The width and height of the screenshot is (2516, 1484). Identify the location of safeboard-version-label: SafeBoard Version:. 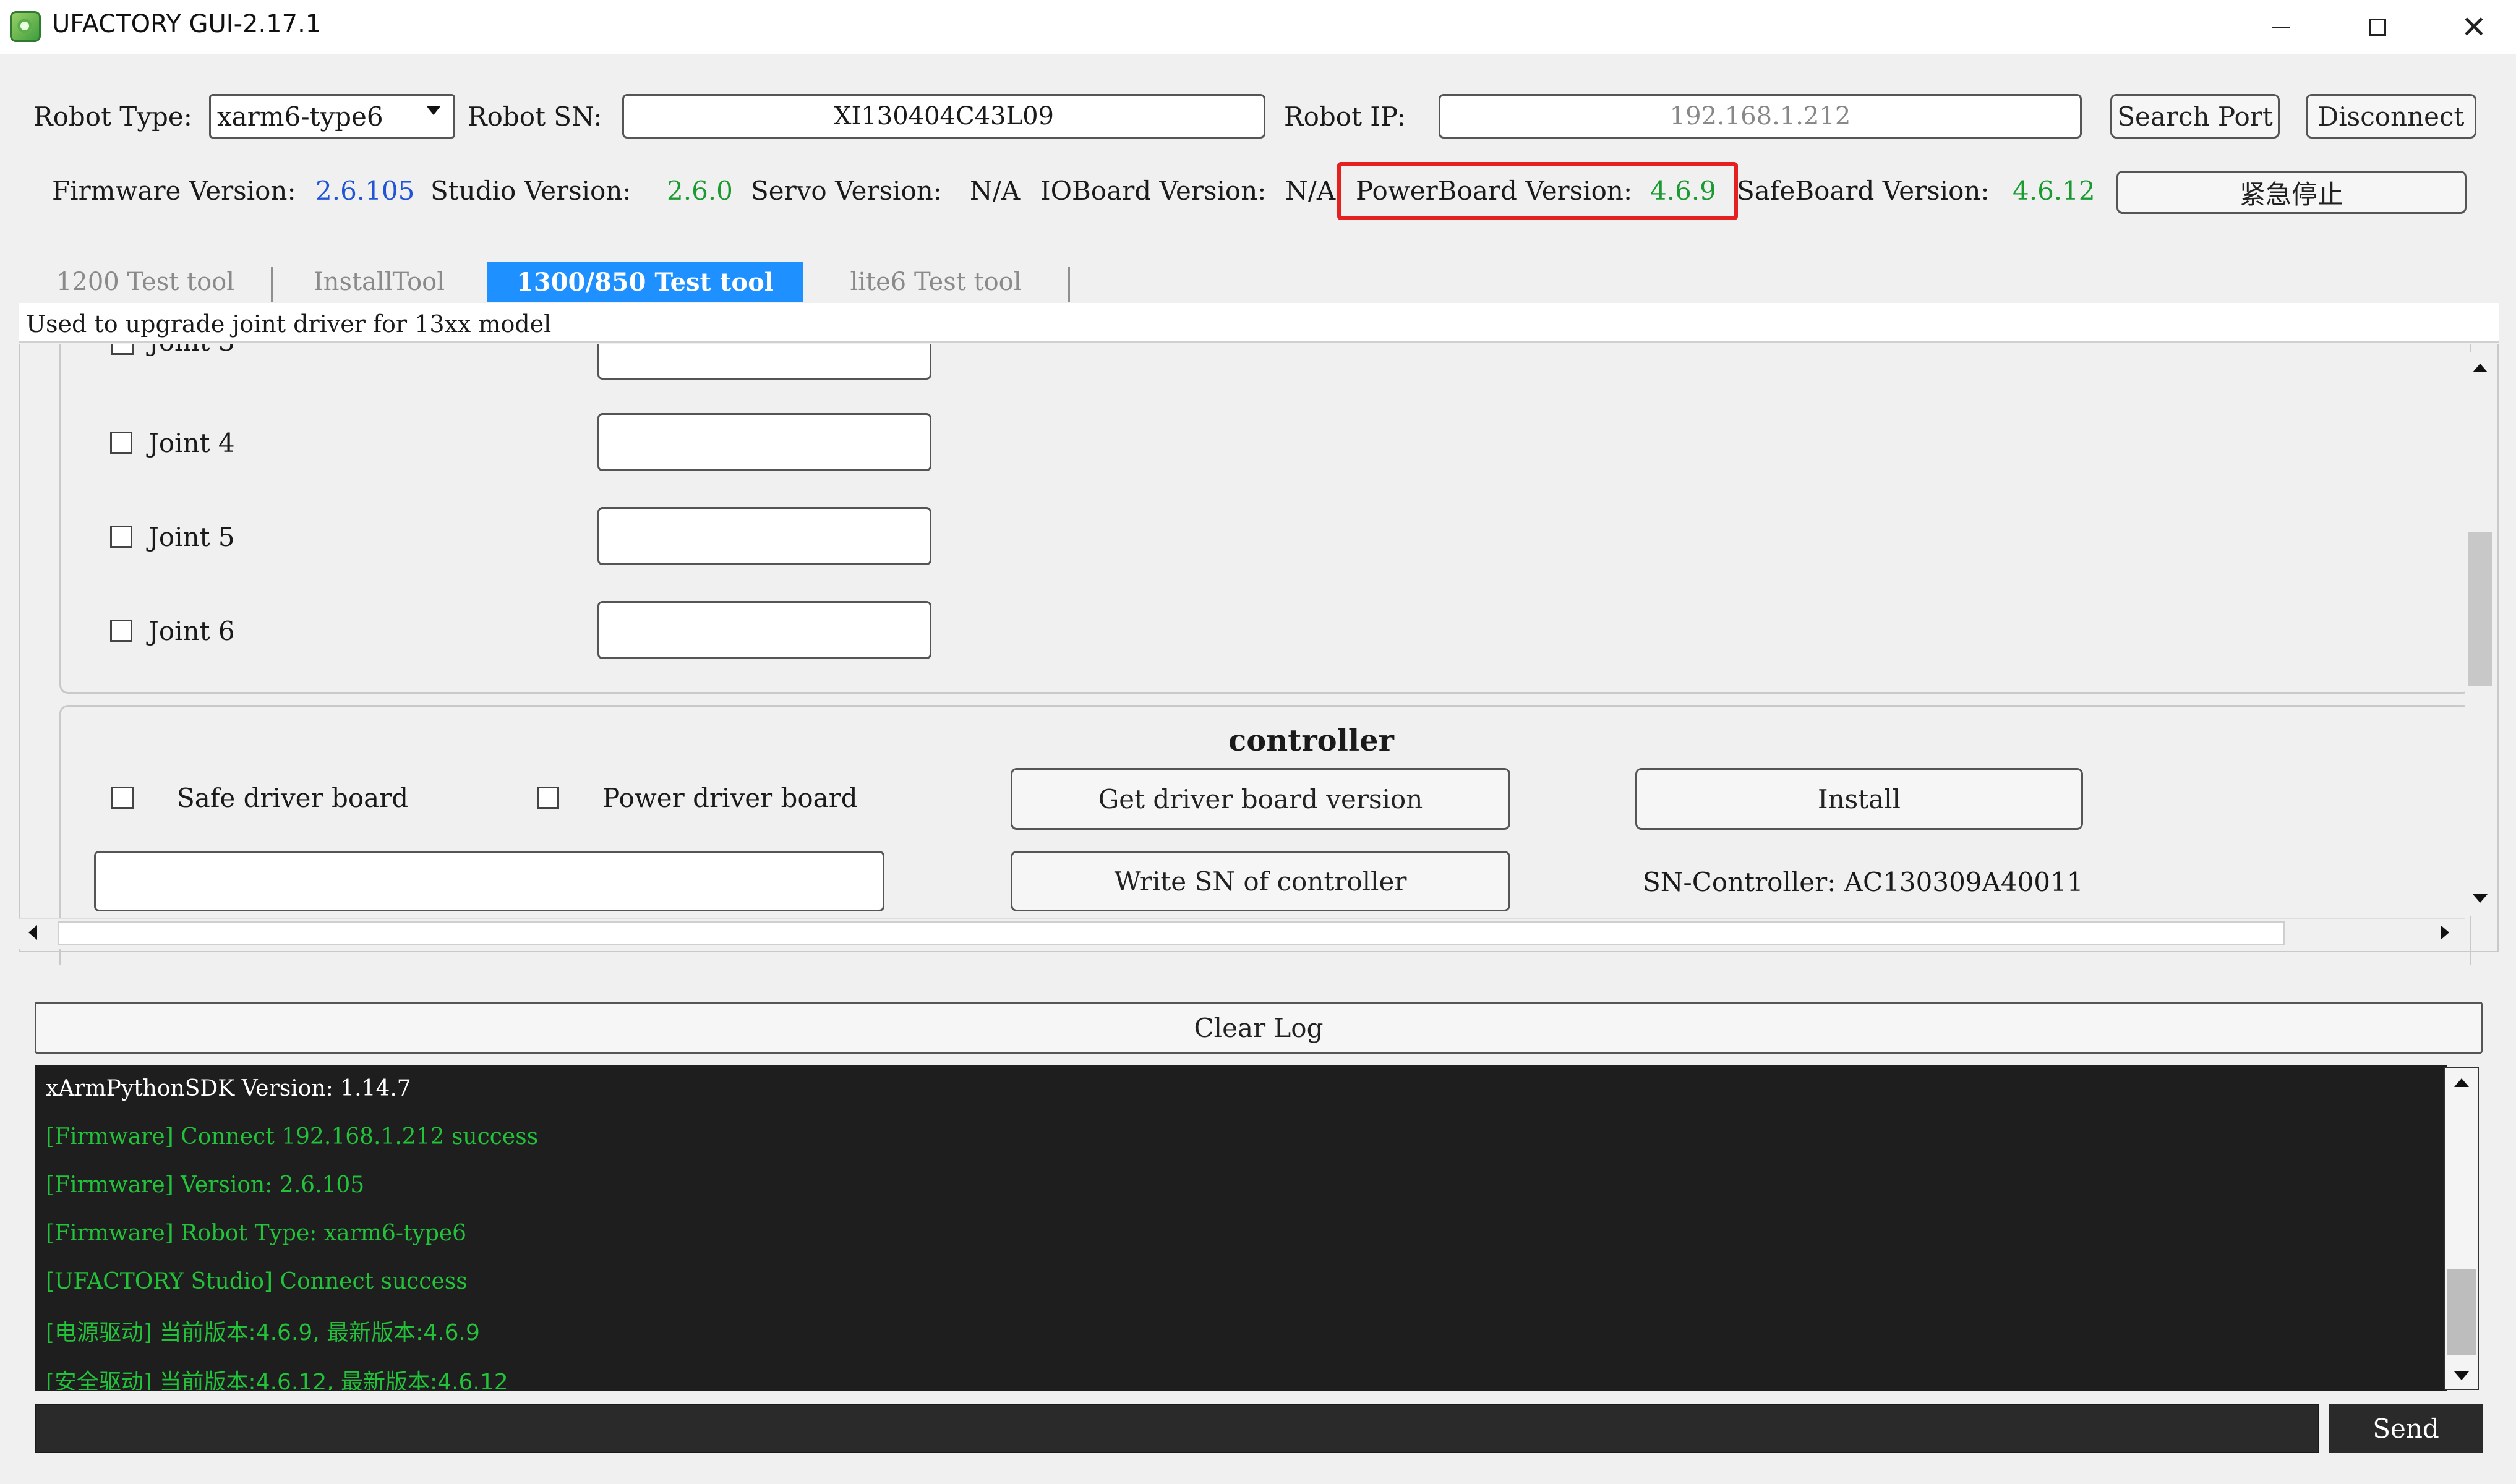
(1863, 191).